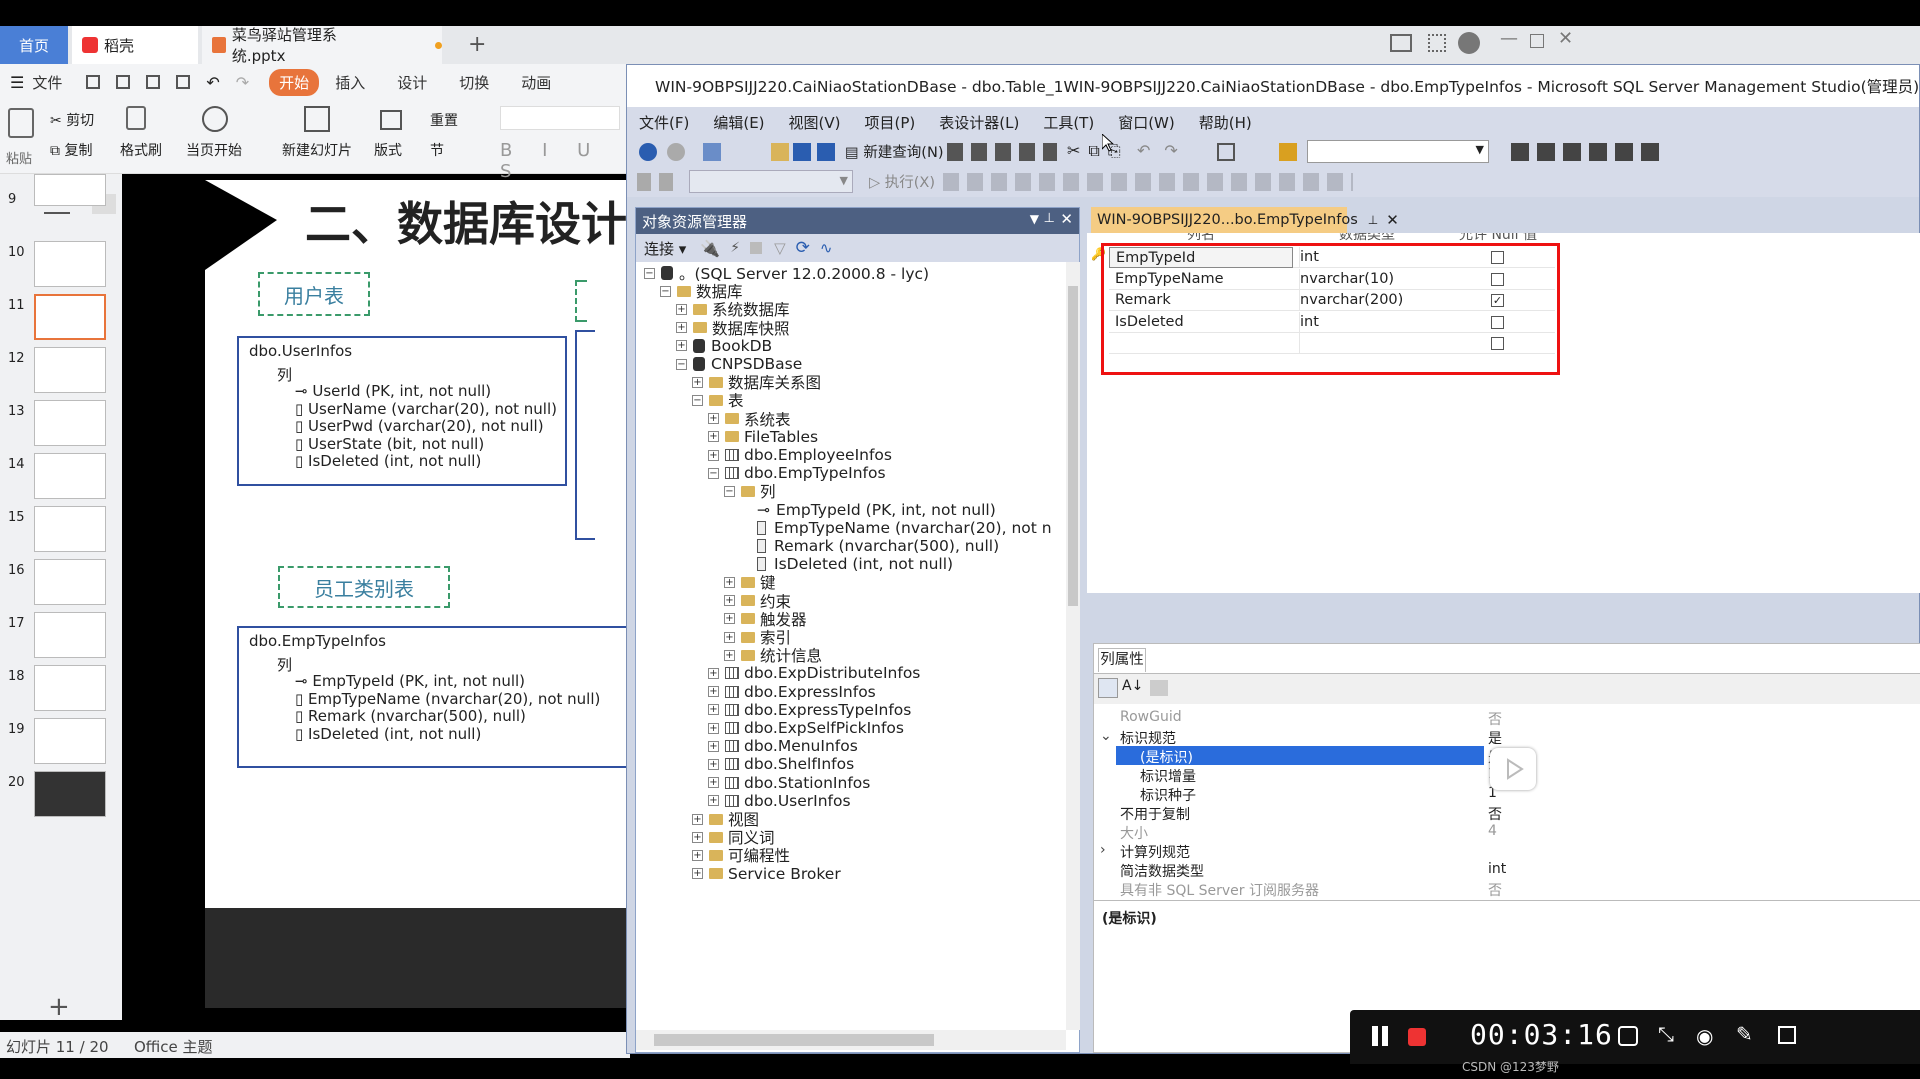 The height and width of the screenshot is (1079, 1920). I want to click on floating-play-widget, so click(1513, 769).